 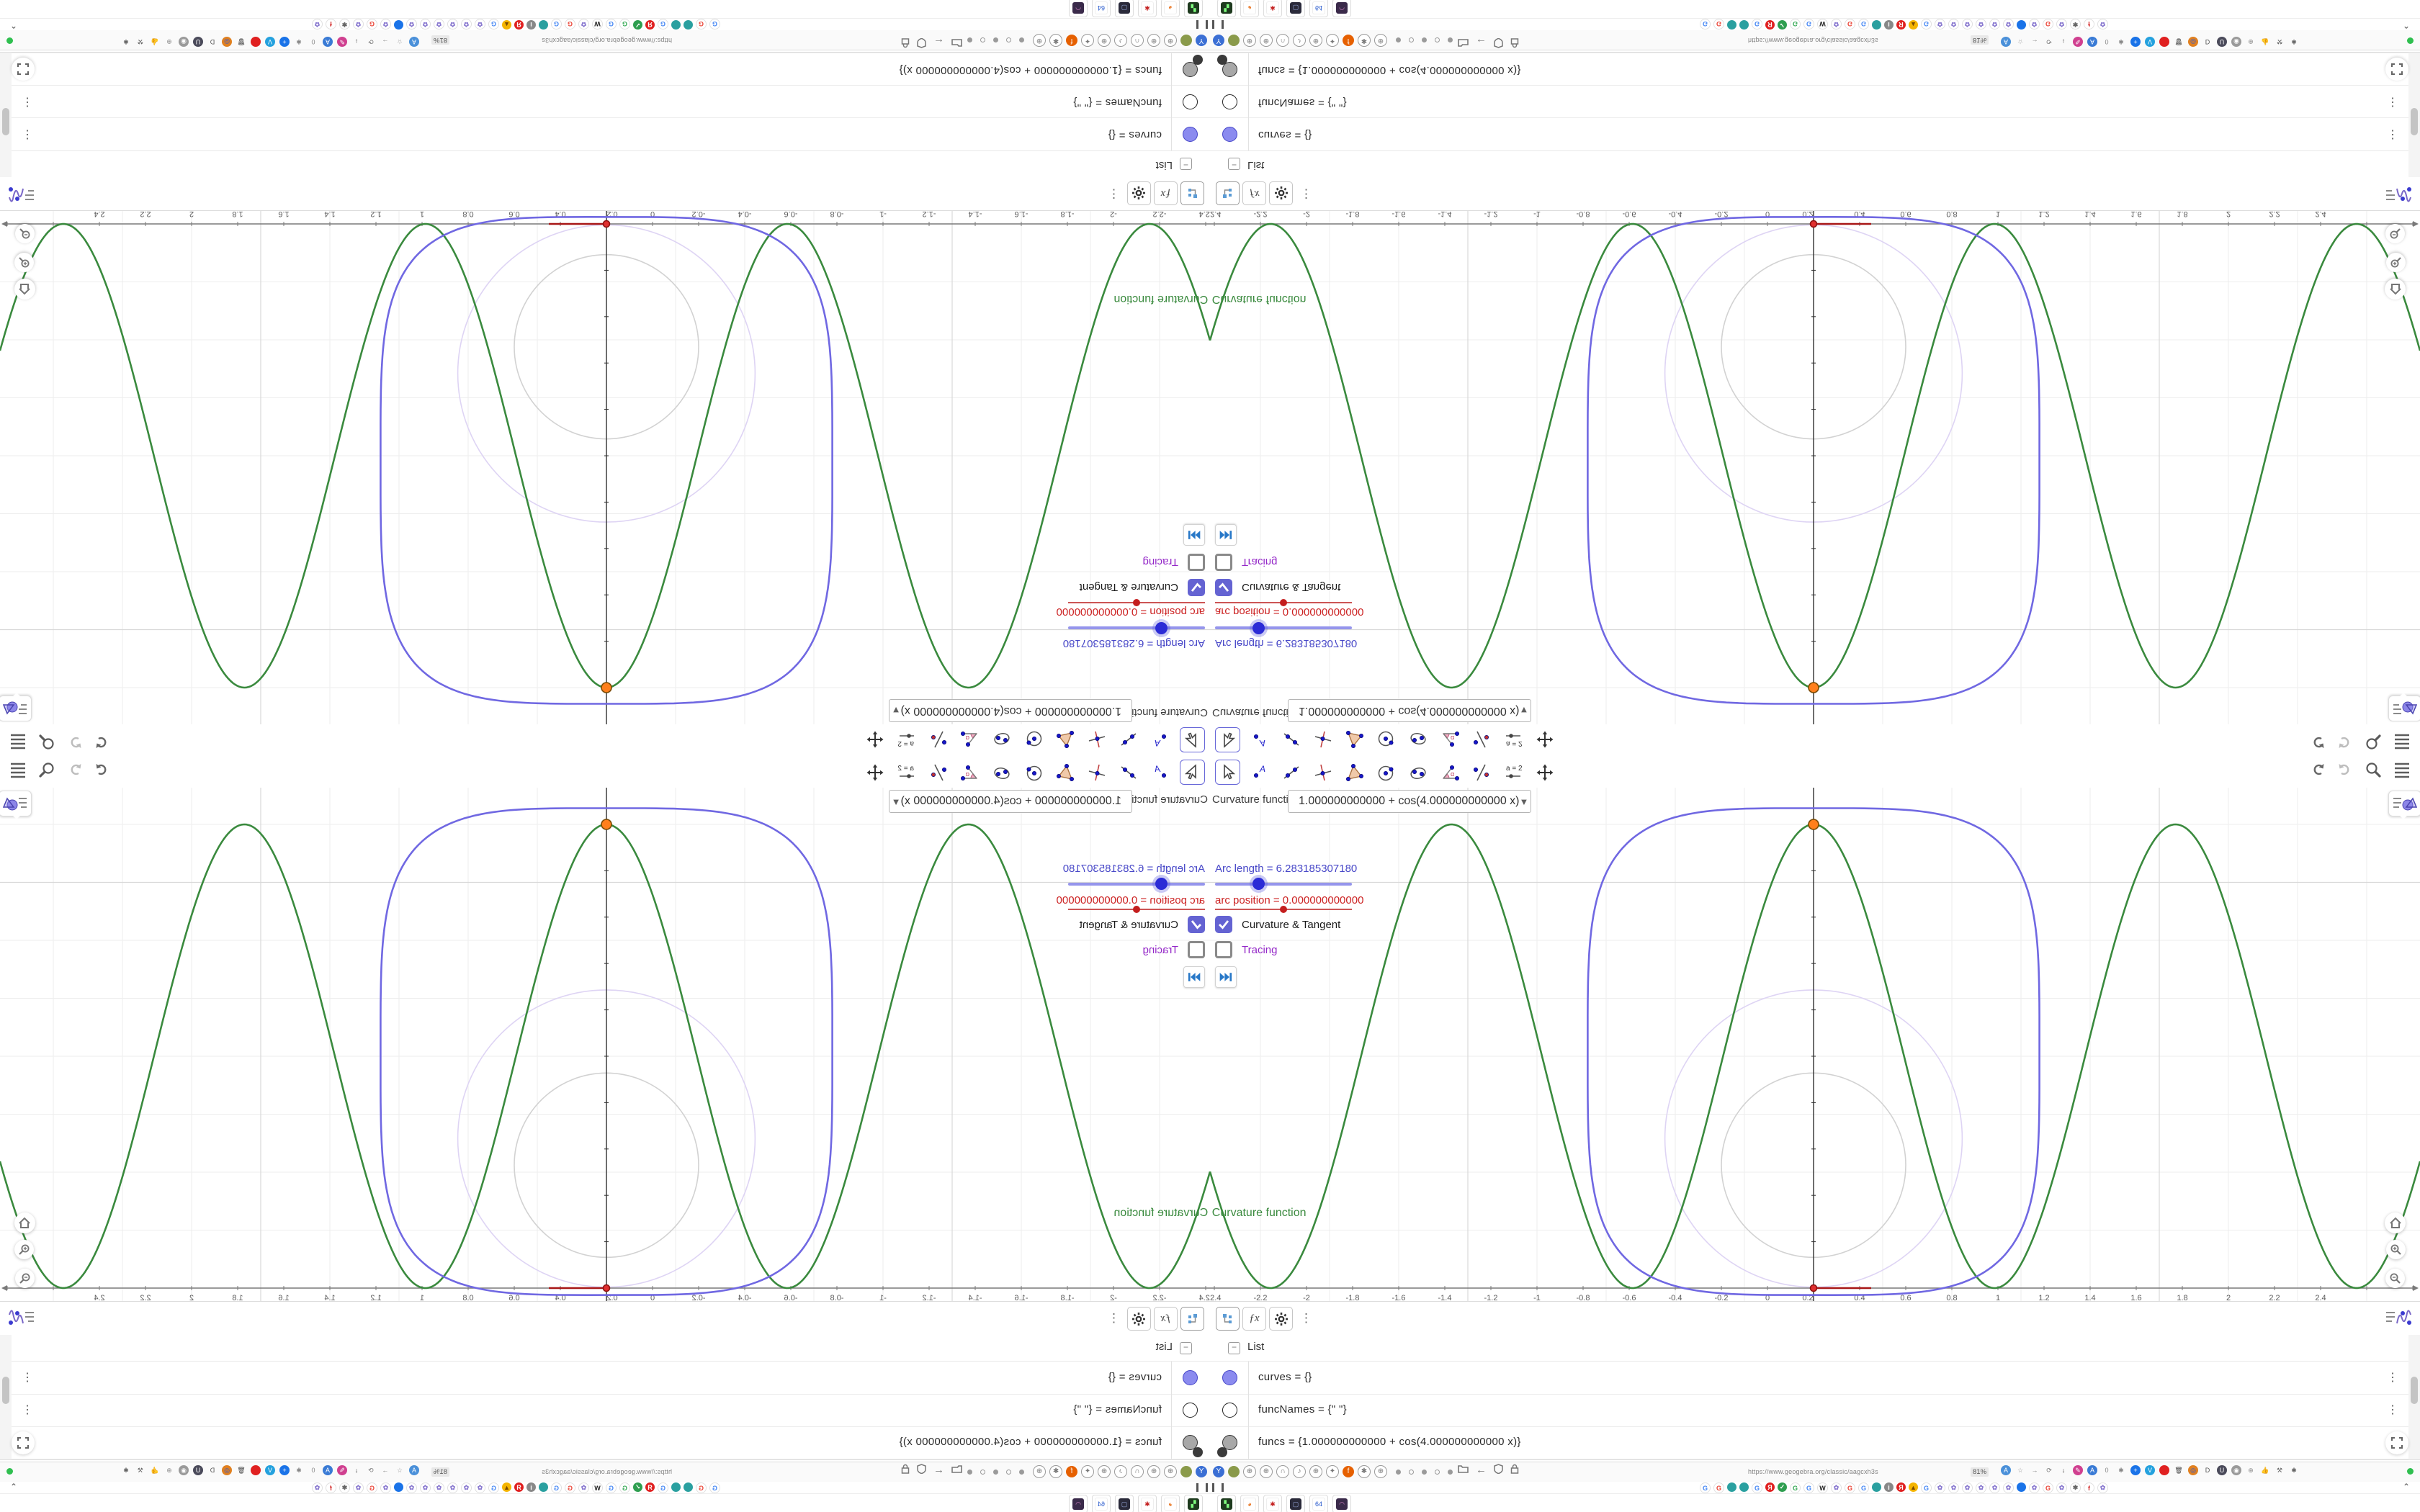 I want to click on browser-action-icon: ⚒, so click(x=2280, y=1470).